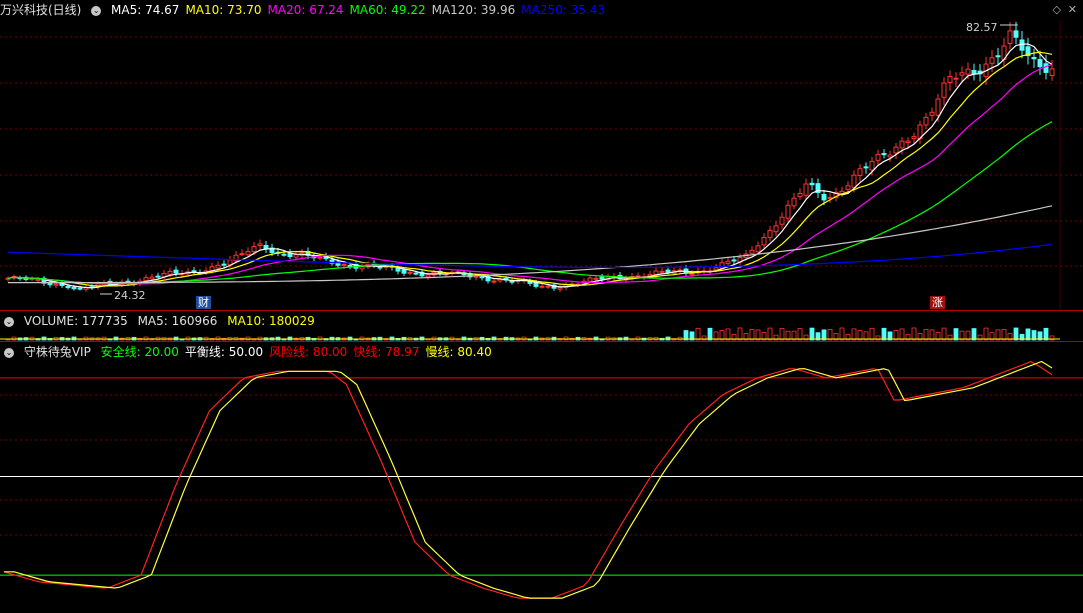  Describe the element at coordinates (982, 27) in the screenshot. I see `high-price-label: 82.57` at that location.